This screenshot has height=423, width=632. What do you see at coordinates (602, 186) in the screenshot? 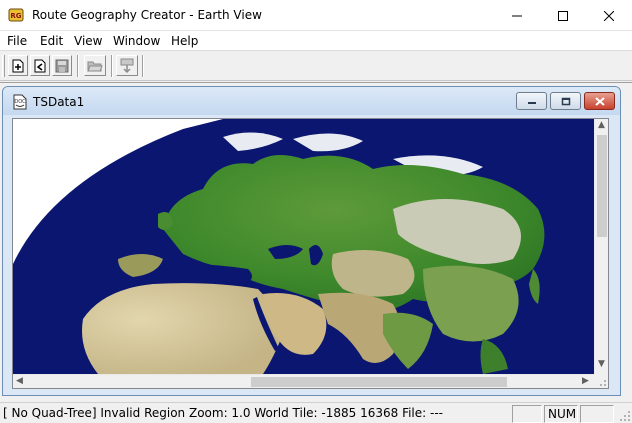
I see `vertical-scroll-thumb` at bounding box center [602, 186].